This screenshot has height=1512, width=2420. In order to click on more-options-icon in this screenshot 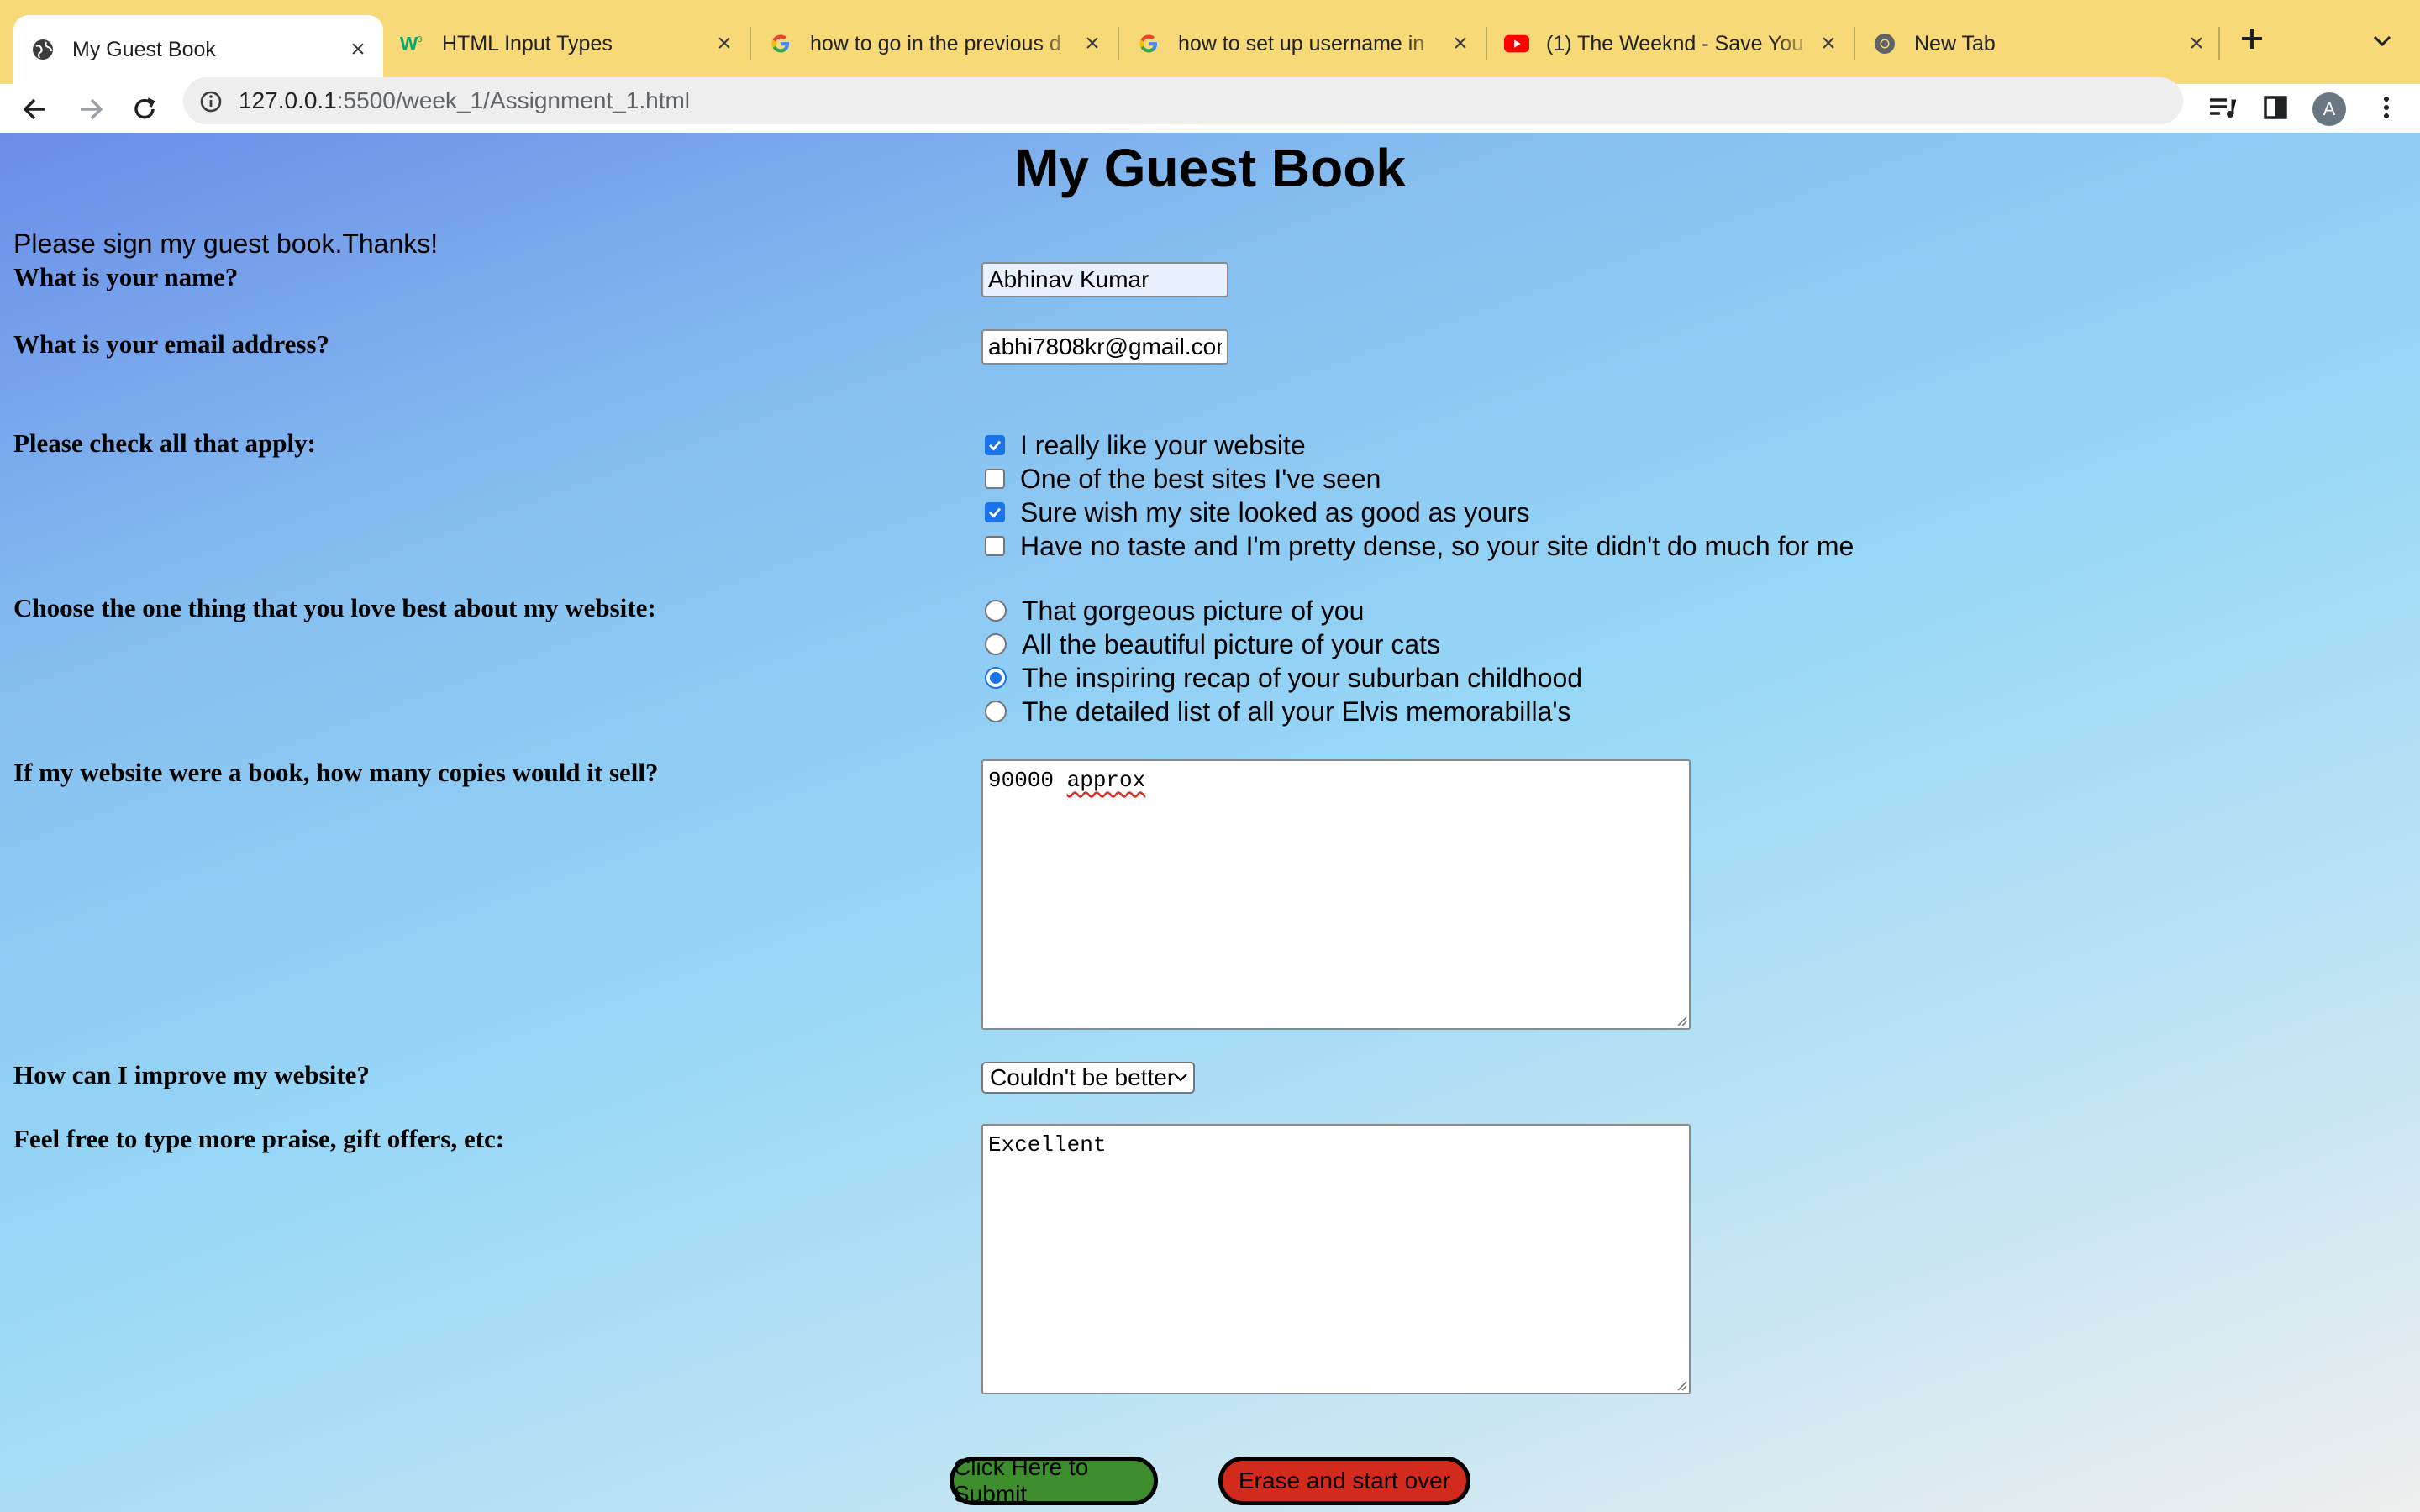, I will do `click(2387, 107)`.